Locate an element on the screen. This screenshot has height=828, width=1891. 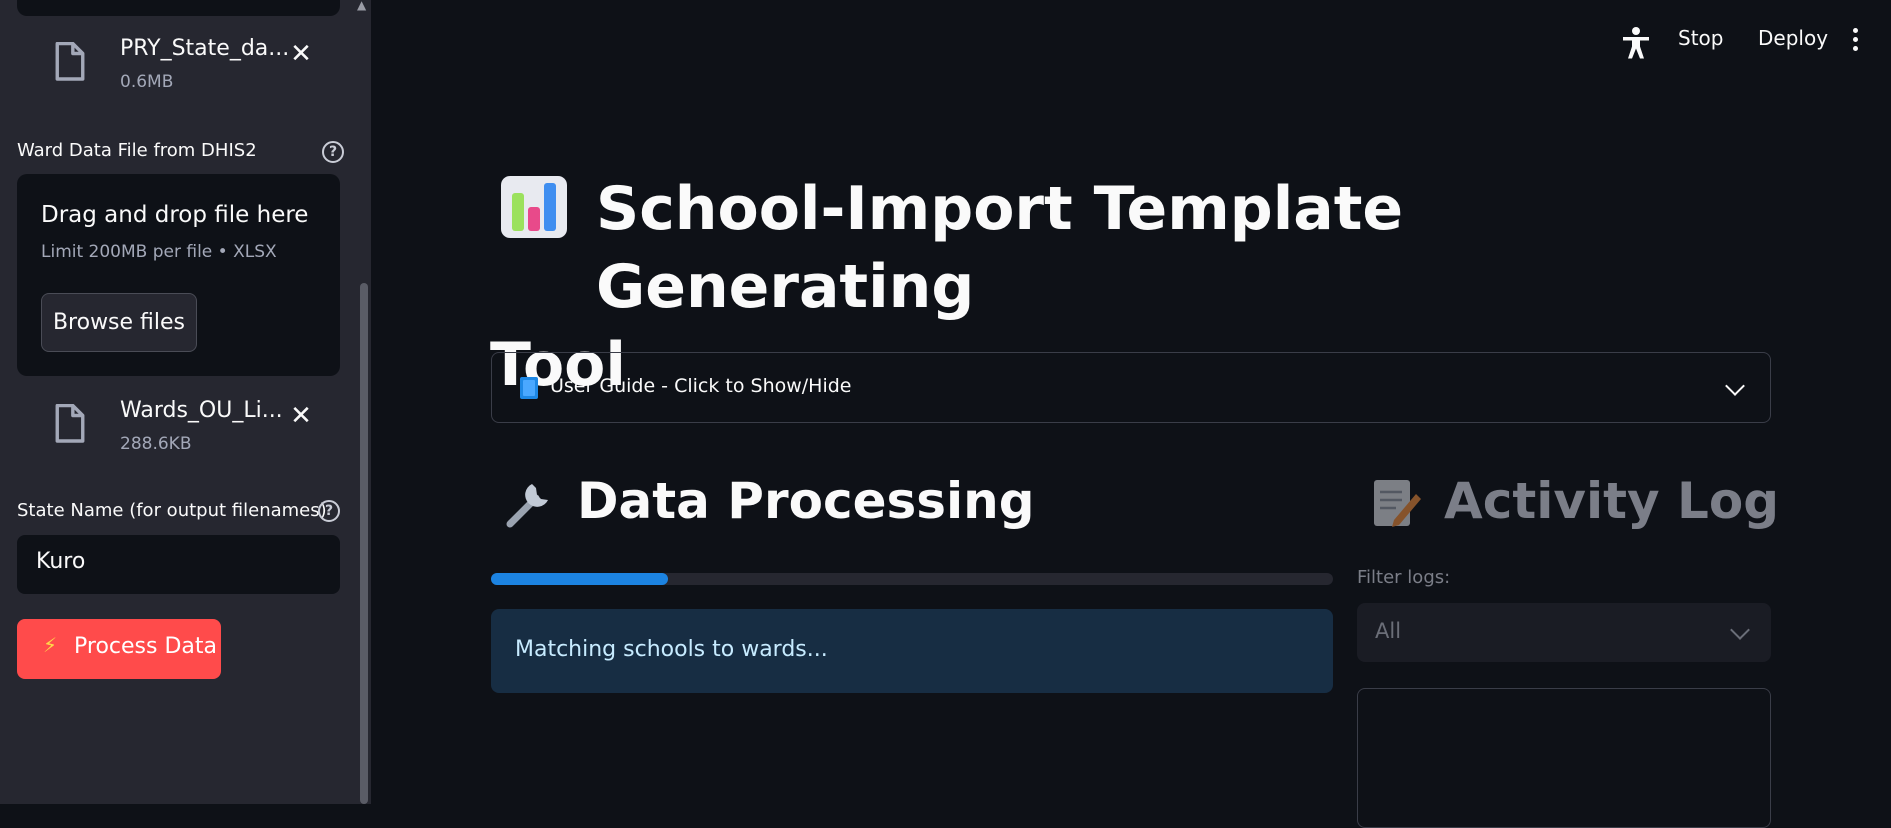
sidebar-scrollbar is located at coordinates (364, 543).